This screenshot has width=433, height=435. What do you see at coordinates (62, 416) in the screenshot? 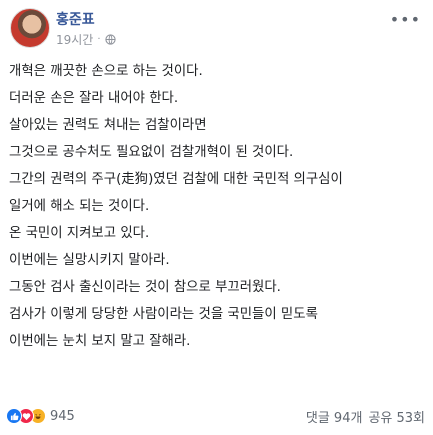
I see `reaction-count: 945` at bounding box center [62, 416].